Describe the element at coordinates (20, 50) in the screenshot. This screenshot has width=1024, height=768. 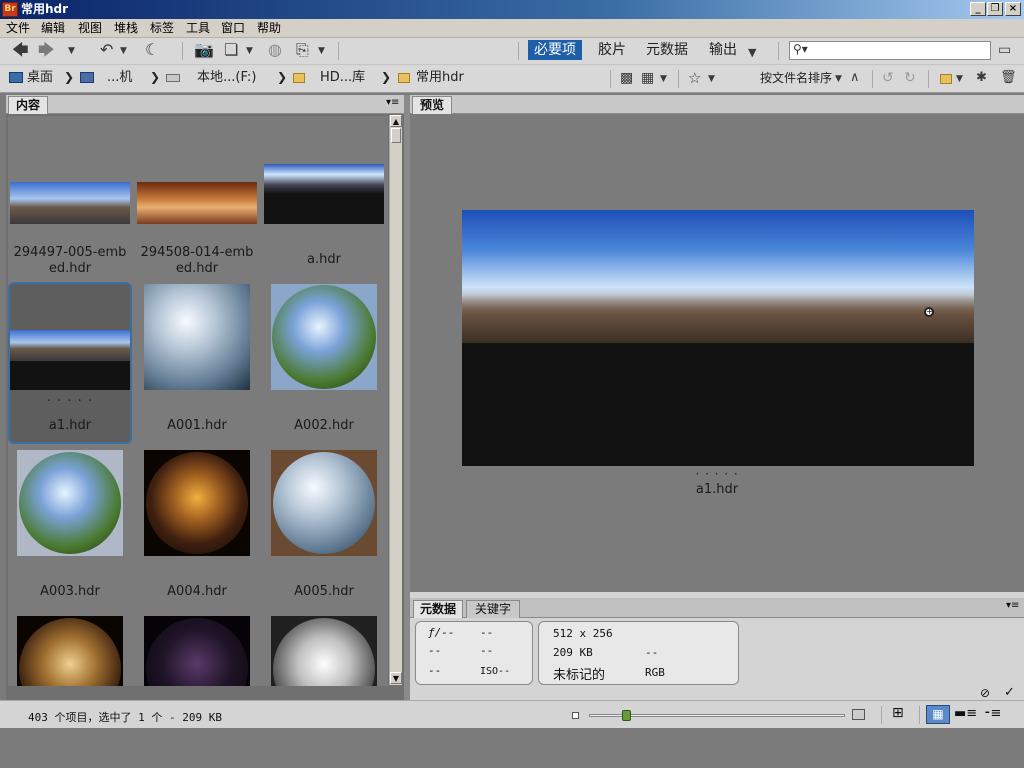
I see `back-icon: 🡄` at that location.